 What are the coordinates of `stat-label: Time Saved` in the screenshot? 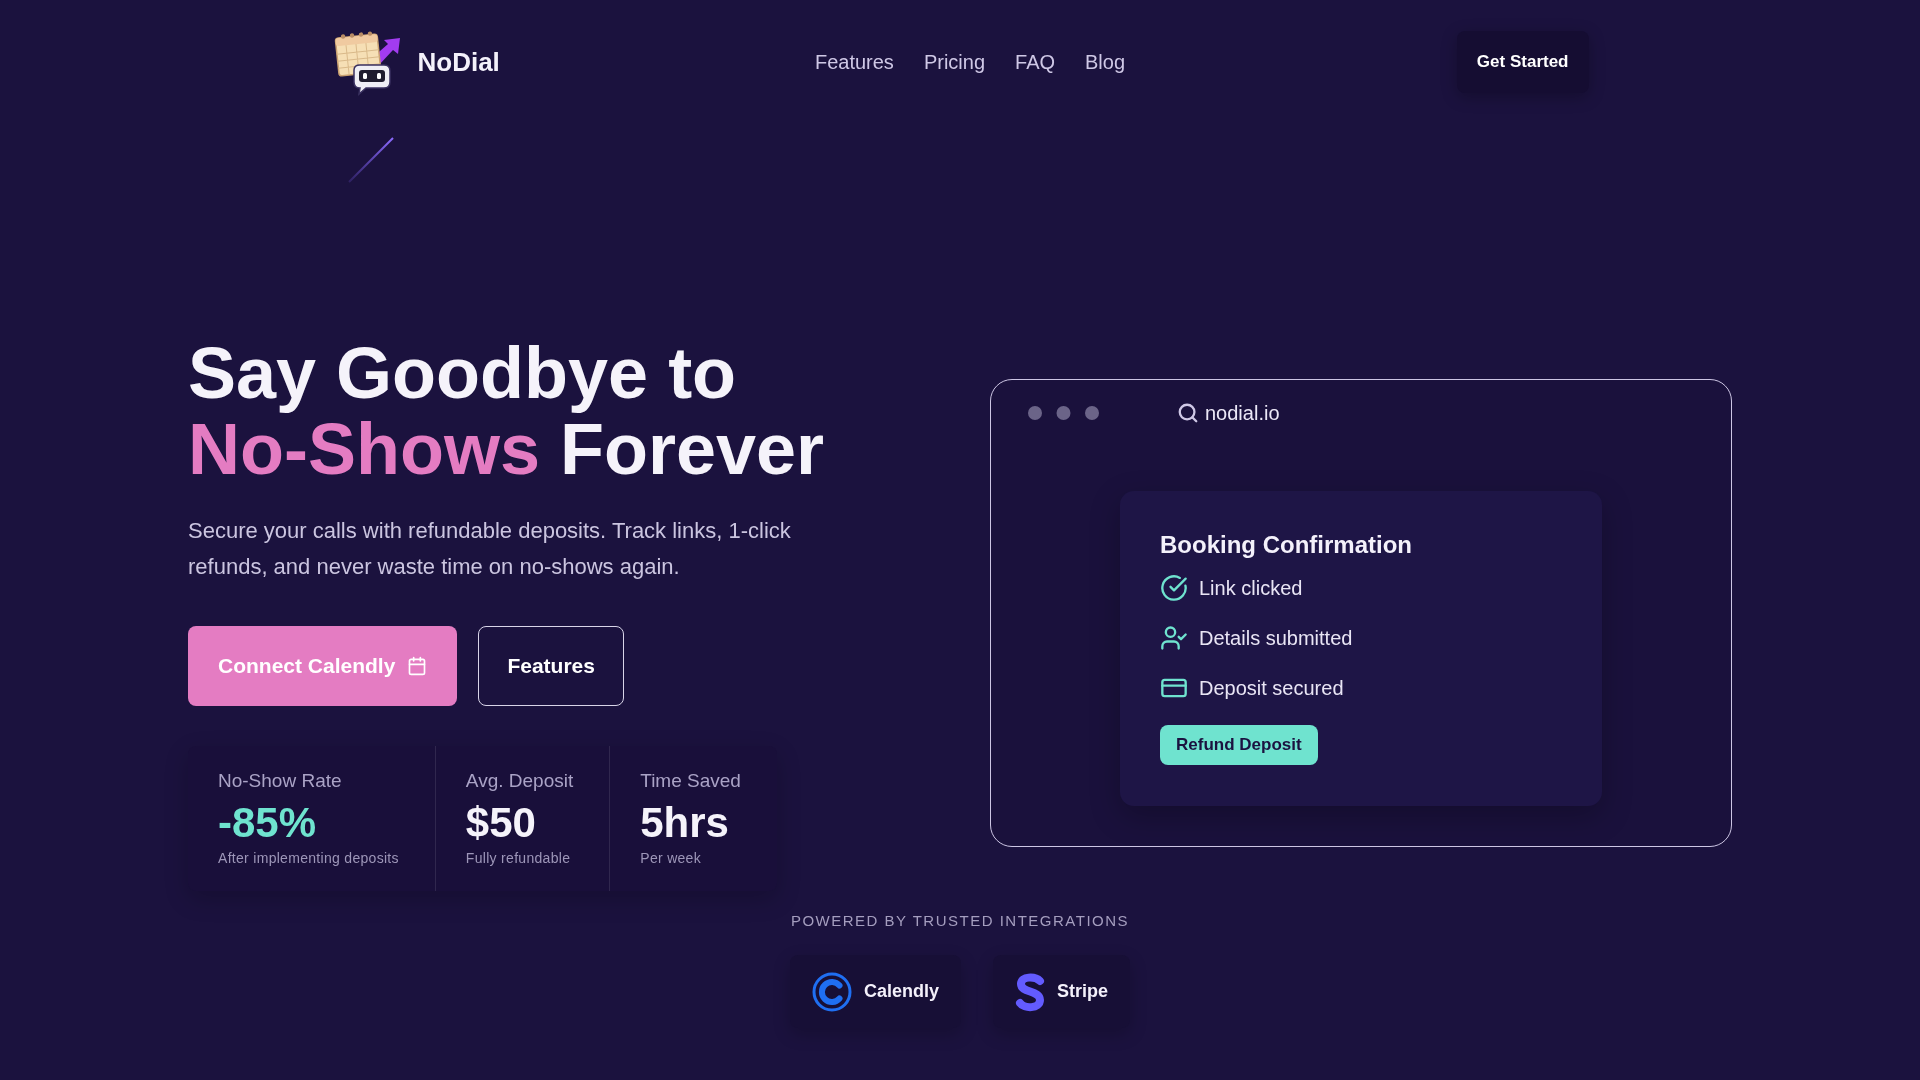 It's located at (690, 781).